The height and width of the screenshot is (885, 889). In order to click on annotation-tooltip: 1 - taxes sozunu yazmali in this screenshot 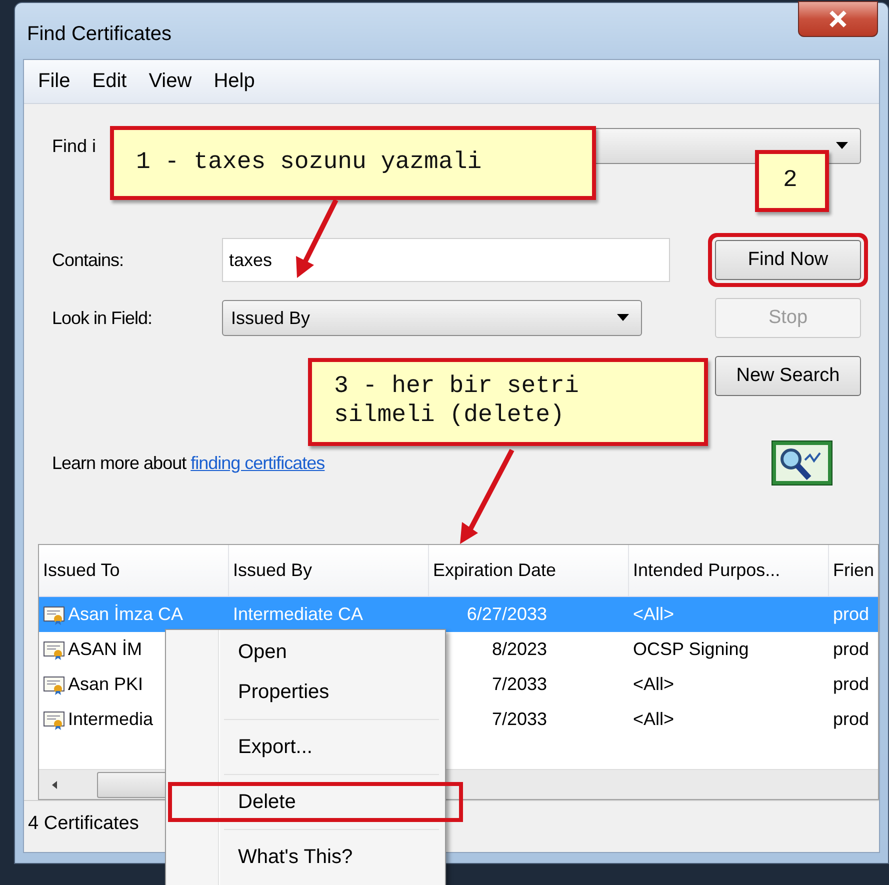, I will do `click(353, 163)`.